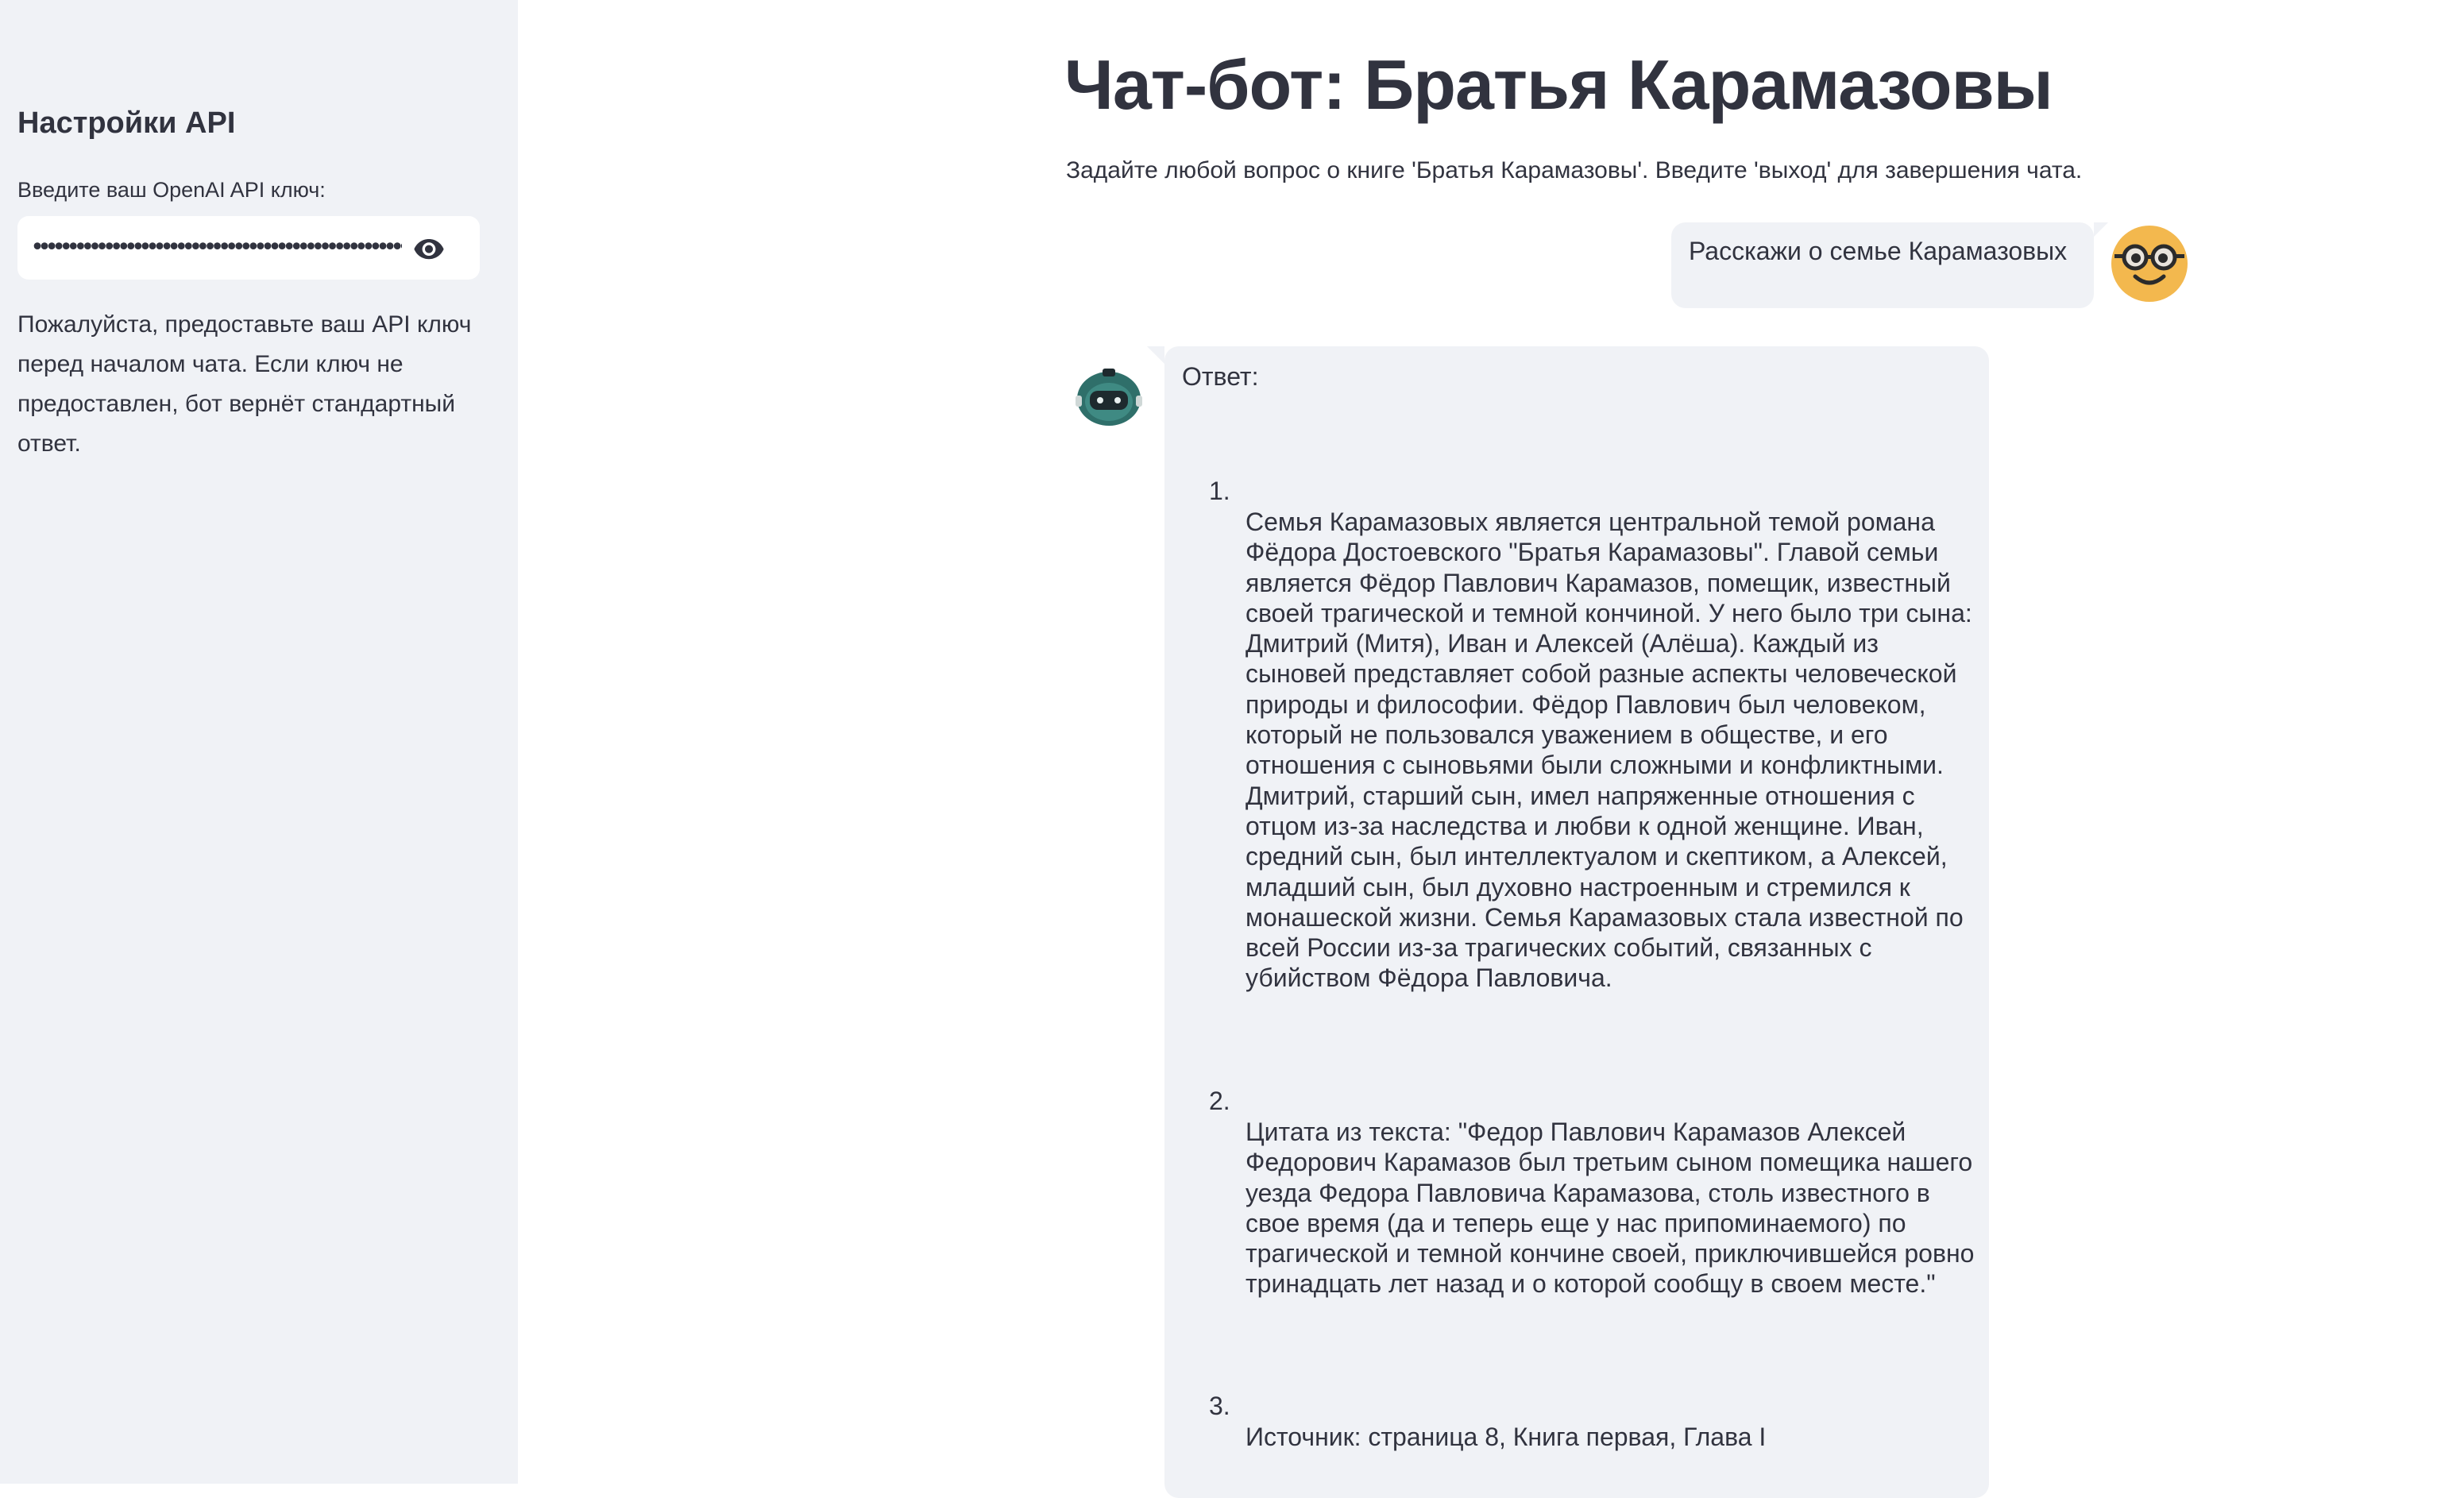  I want to click on api-key-label: Введите ваш OpenAI API ключ:, so click(171, 190).